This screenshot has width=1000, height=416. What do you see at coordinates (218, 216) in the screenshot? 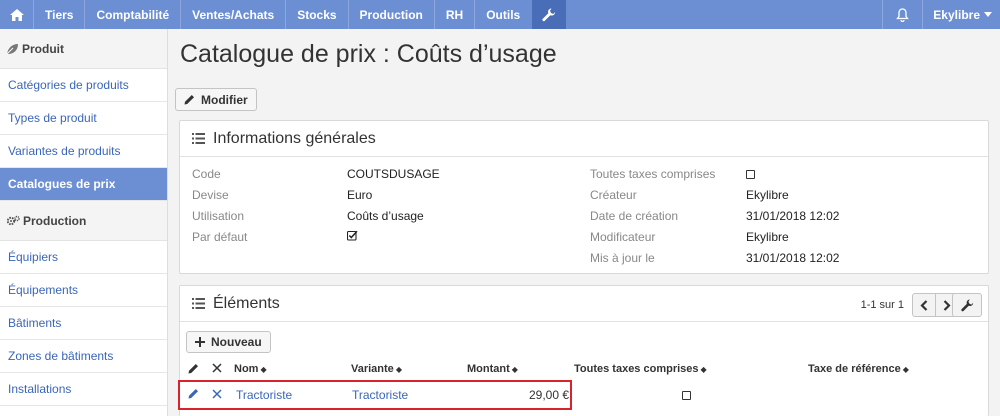
I see `label-utilisation: Utilisation` at bounding box center [218, 216].